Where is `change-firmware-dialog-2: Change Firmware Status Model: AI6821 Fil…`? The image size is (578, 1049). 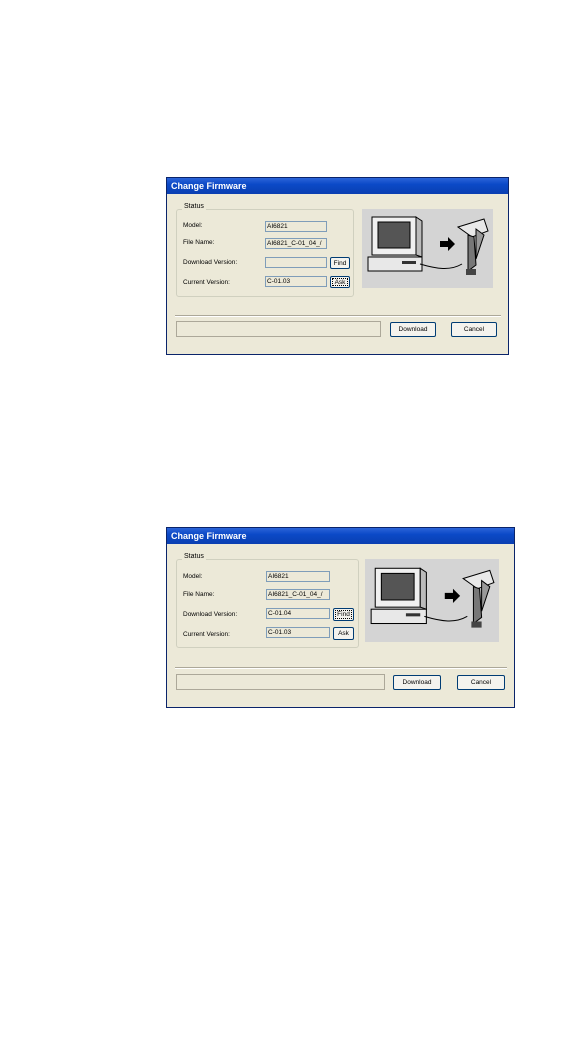
change-firmware-dialog-2: Change Firmware Status Model: AI6821 Fil… is located at coordinates (340, 617).